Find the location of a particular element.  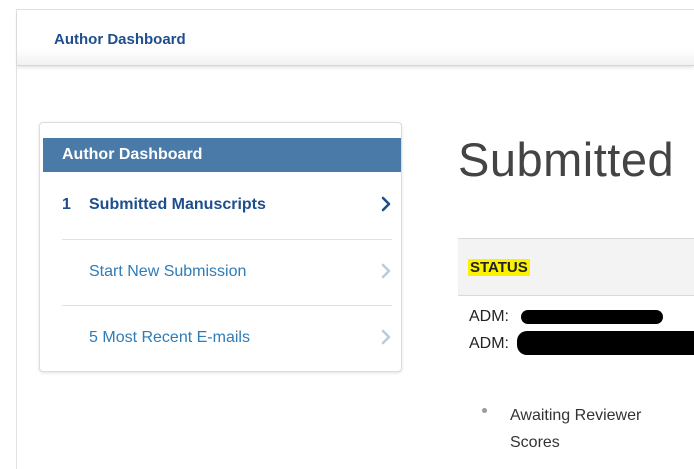

sidebar-item-count: 5 is located at coordinates (93, 337).